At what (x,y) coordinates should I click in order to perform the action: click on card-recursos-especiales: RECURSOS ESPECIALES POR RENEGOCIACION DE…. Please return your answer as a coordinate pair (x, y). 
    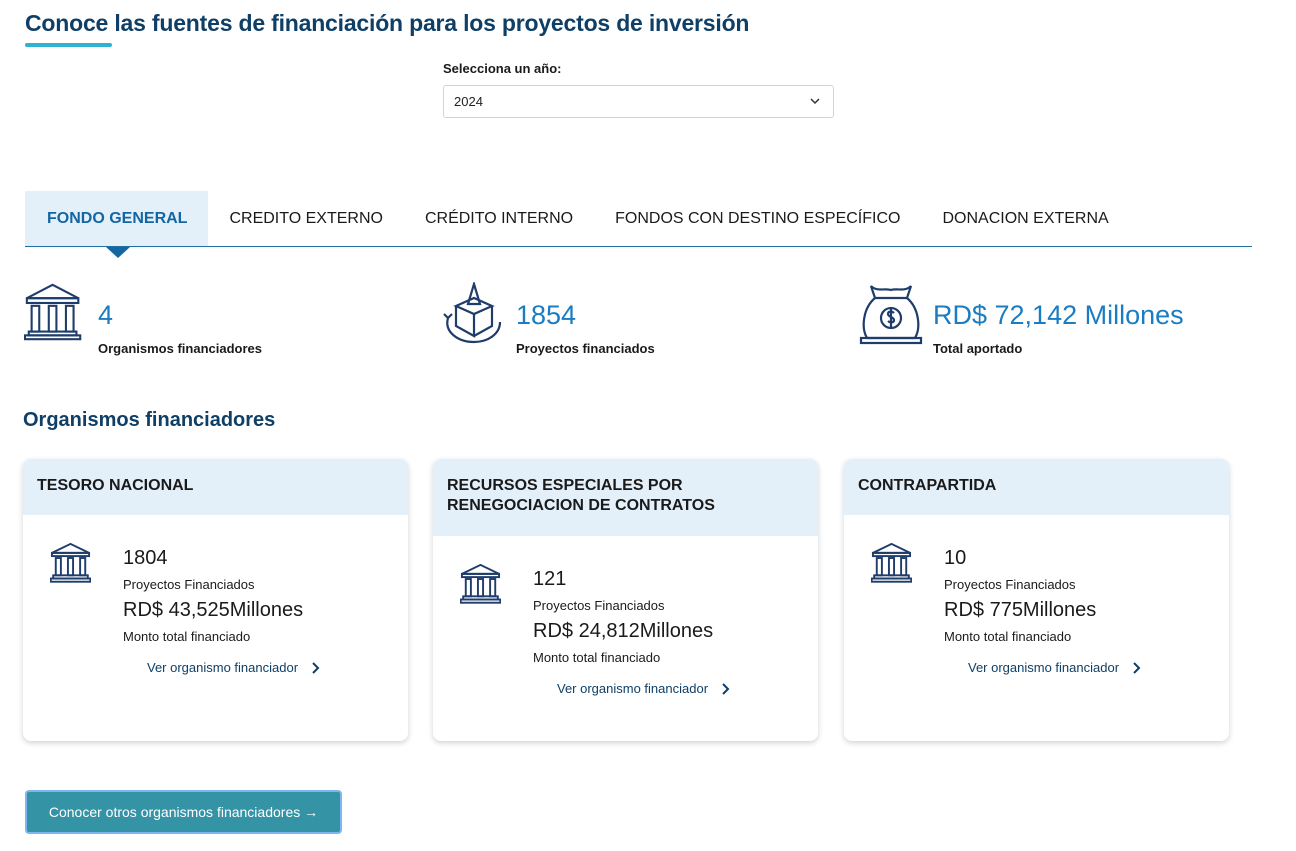
    Looking at the image, I should click on (625, 600).